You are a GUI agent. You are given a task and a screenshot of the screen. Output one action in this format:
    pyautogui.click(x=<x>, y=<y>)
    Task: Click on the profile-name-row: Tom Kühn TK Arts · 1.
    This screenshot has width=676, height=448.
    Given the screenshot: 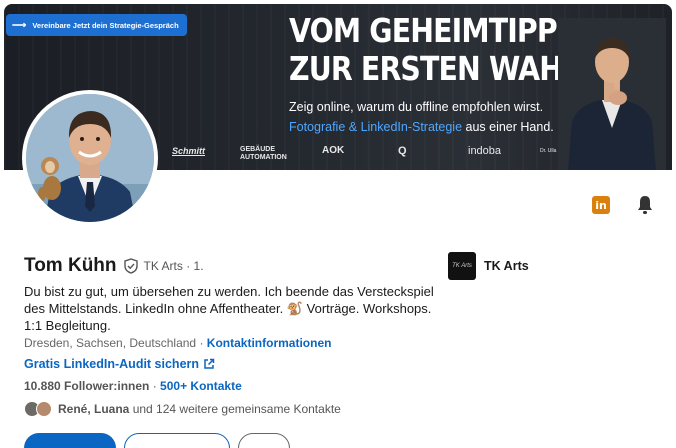 What is the action you would take?
    pyautogui.click(x=114, y=266)
    